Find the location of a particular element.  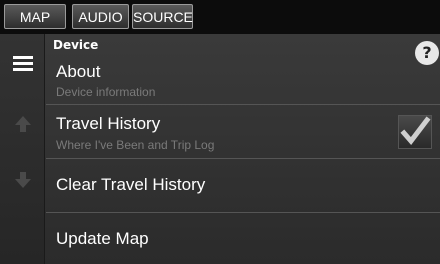

tab-map: MAP is located at coordinates (35, 16).